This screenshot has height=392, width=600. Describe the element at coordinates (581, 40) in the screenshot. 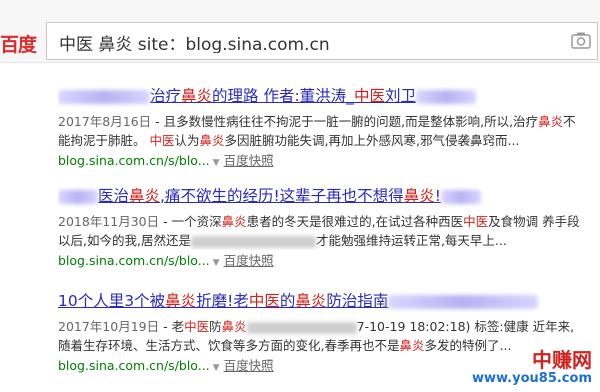

I see `camera-icon` at that location.